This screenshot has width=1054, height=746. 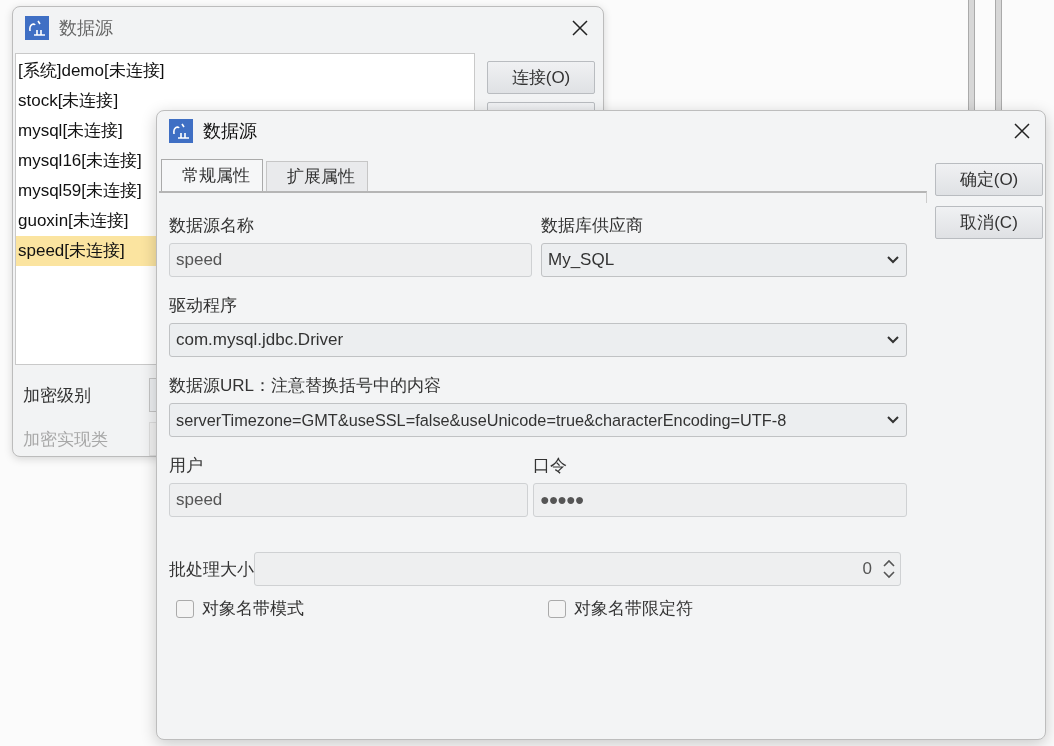 What do you see at coordinates (633, 609) in the screenshot?
I see `checkbox-label: 对象名带限定符` at bounding box center [633, 609].